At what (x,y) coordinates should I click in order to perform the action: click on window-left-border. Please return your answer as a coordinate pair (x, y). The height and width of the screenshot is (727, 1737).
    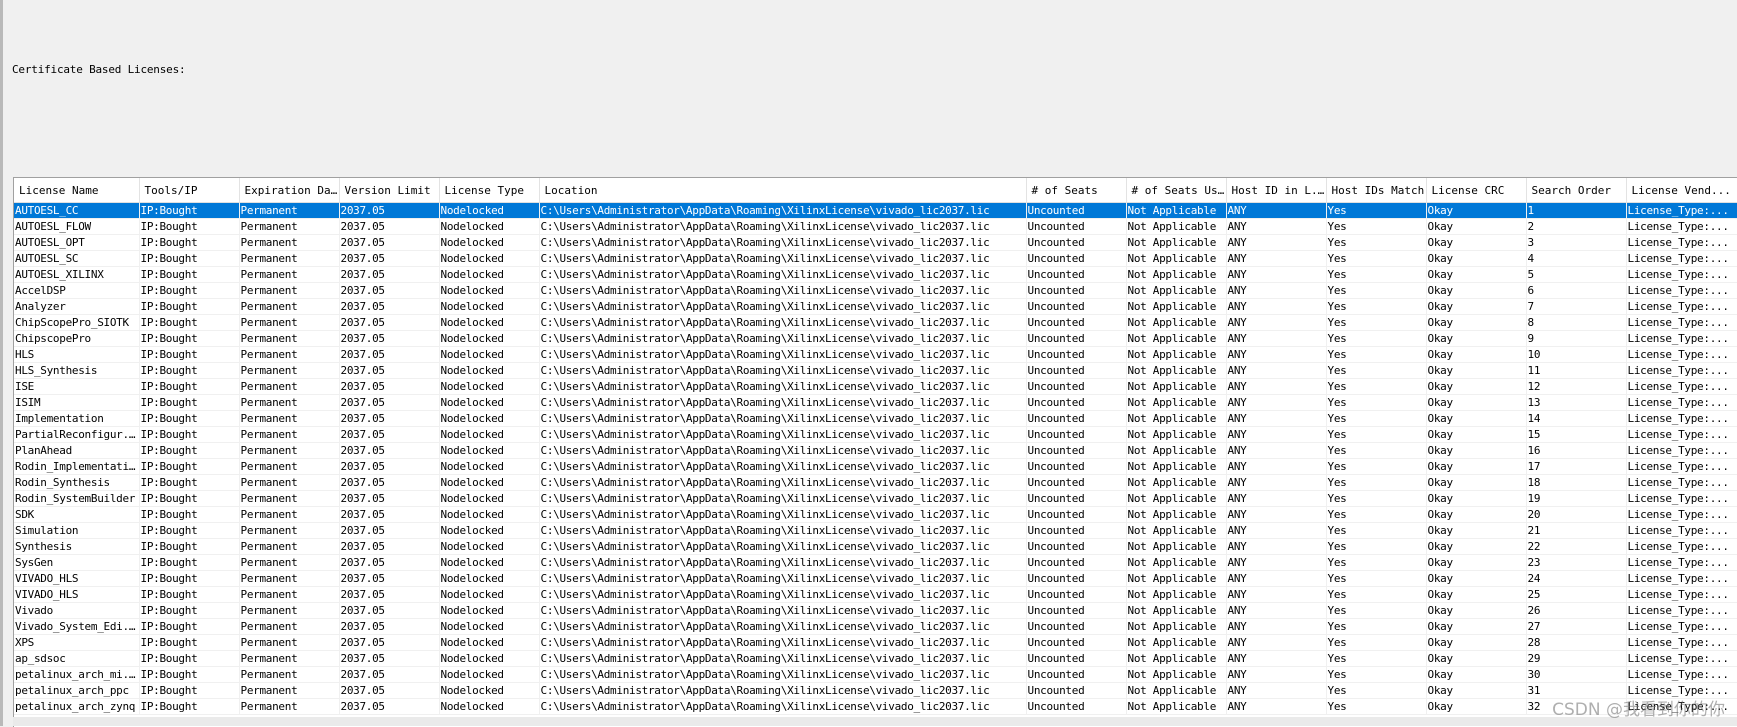
    Looking at the image, I should click on (1, 363).